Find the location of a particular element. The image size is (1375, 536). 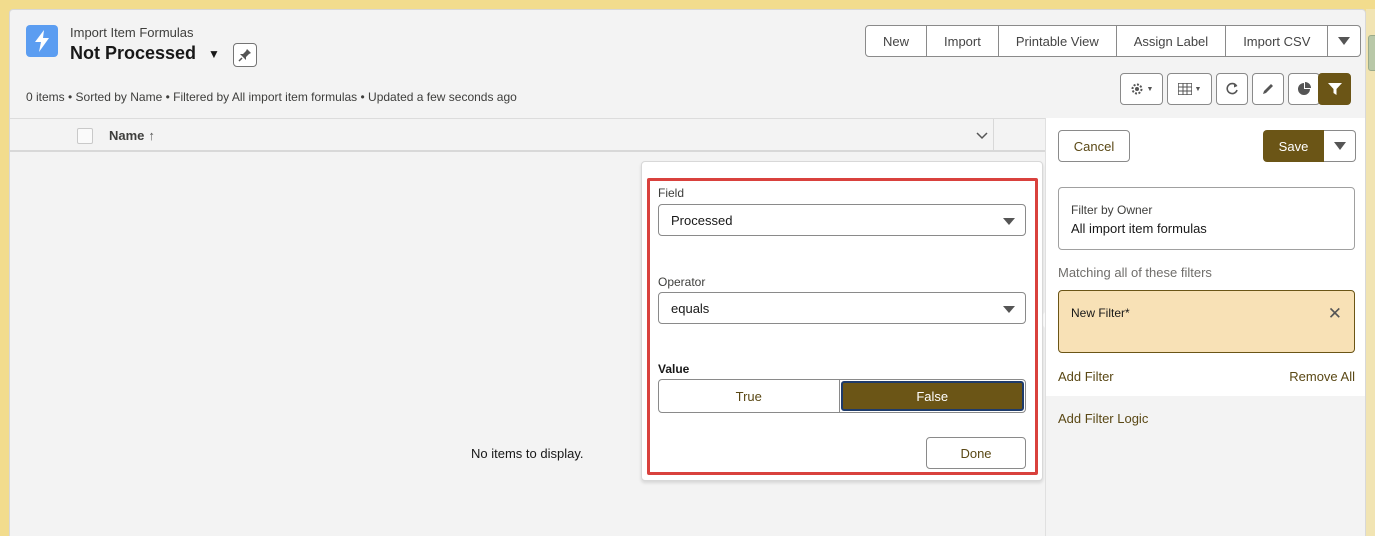

field-label: Field is located at coordinates (671, 193).